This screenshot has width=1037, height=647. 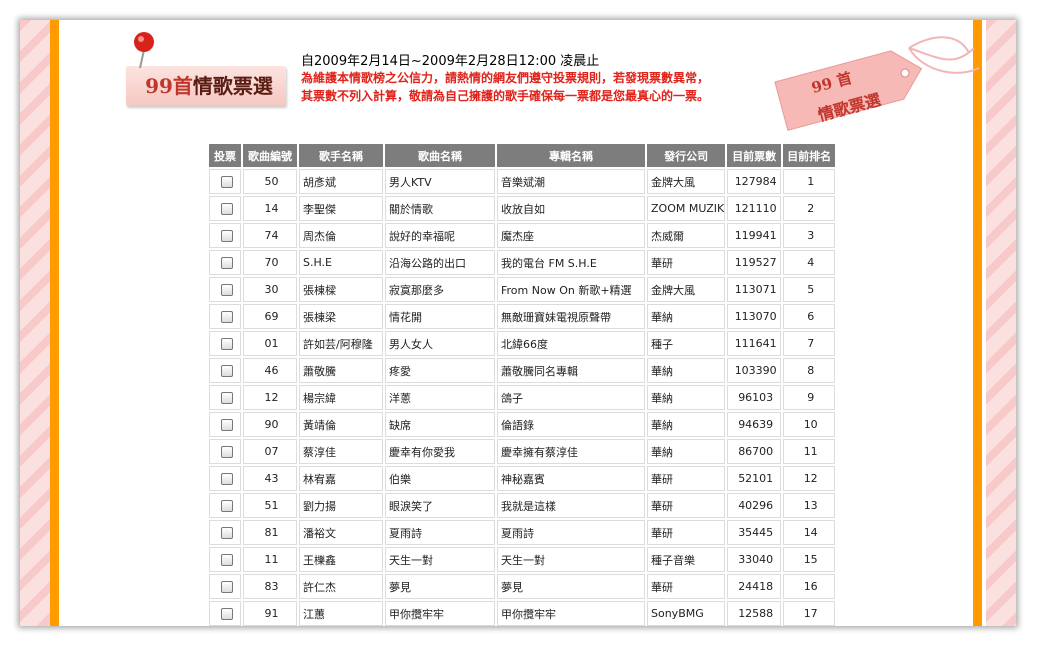 I want to click on song-title: 夢見, so click(x=440, y=586).